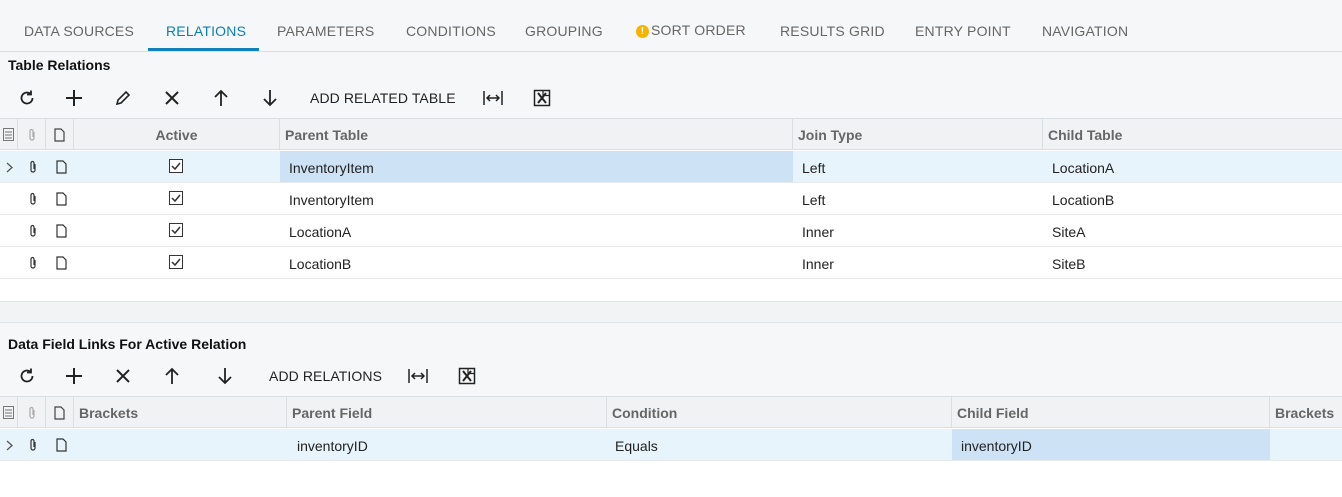 This screenshot has width=1342, height=497. What do you see at coordinates (536, 230) in the screenshot?
I see `parent-table-cell: LocationA` at bounding box center [536, 230].